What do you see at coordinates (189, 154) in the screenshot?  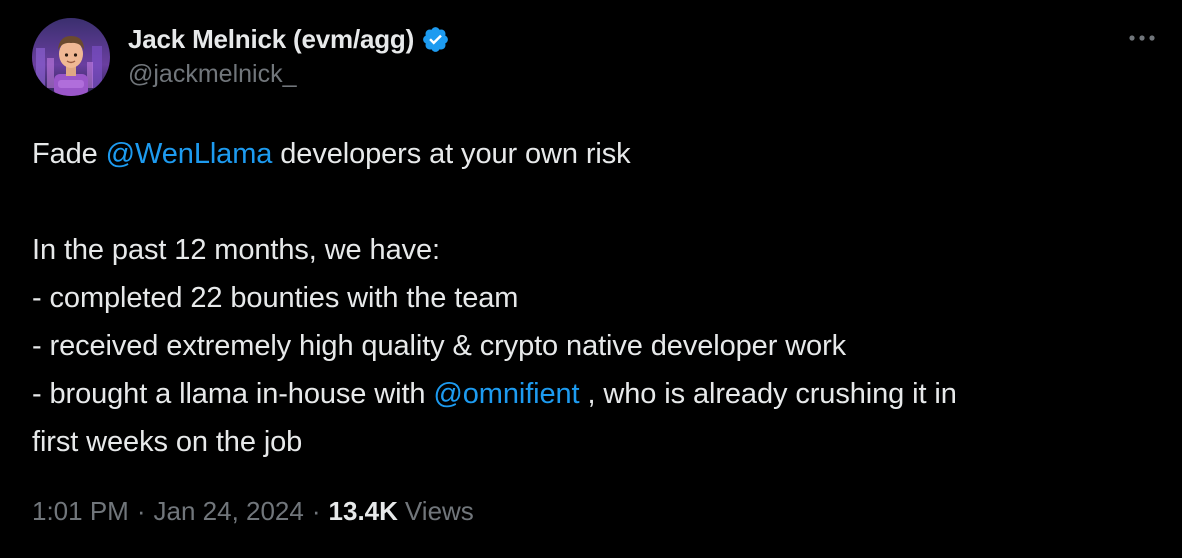 I see `mention-link-wenllama: @WenLlama` at bounding box center [189, 154].